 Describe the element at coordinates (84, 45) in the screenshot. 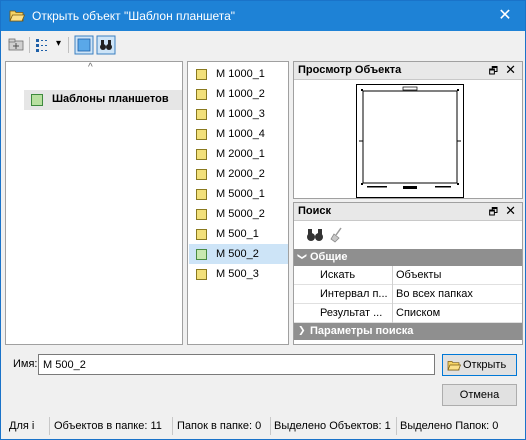

I see `preview-toggle-icon` at that location.